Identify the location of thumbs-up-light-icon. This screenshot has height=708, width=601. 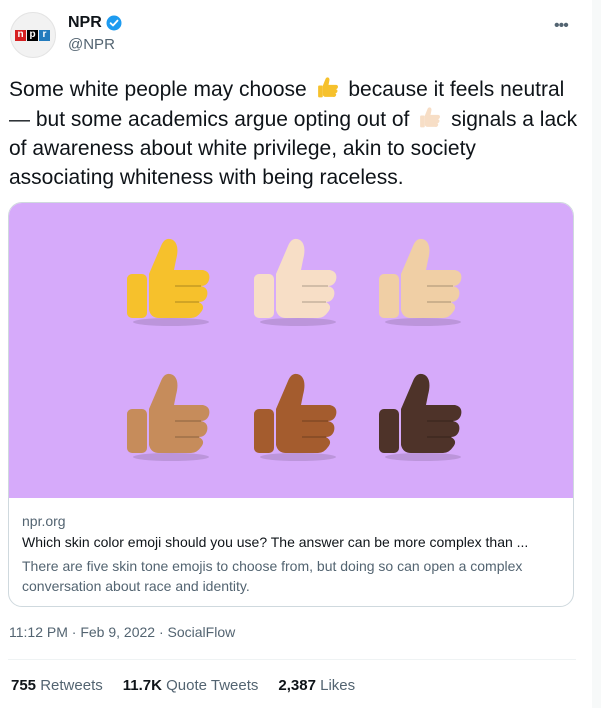
(295, 282).